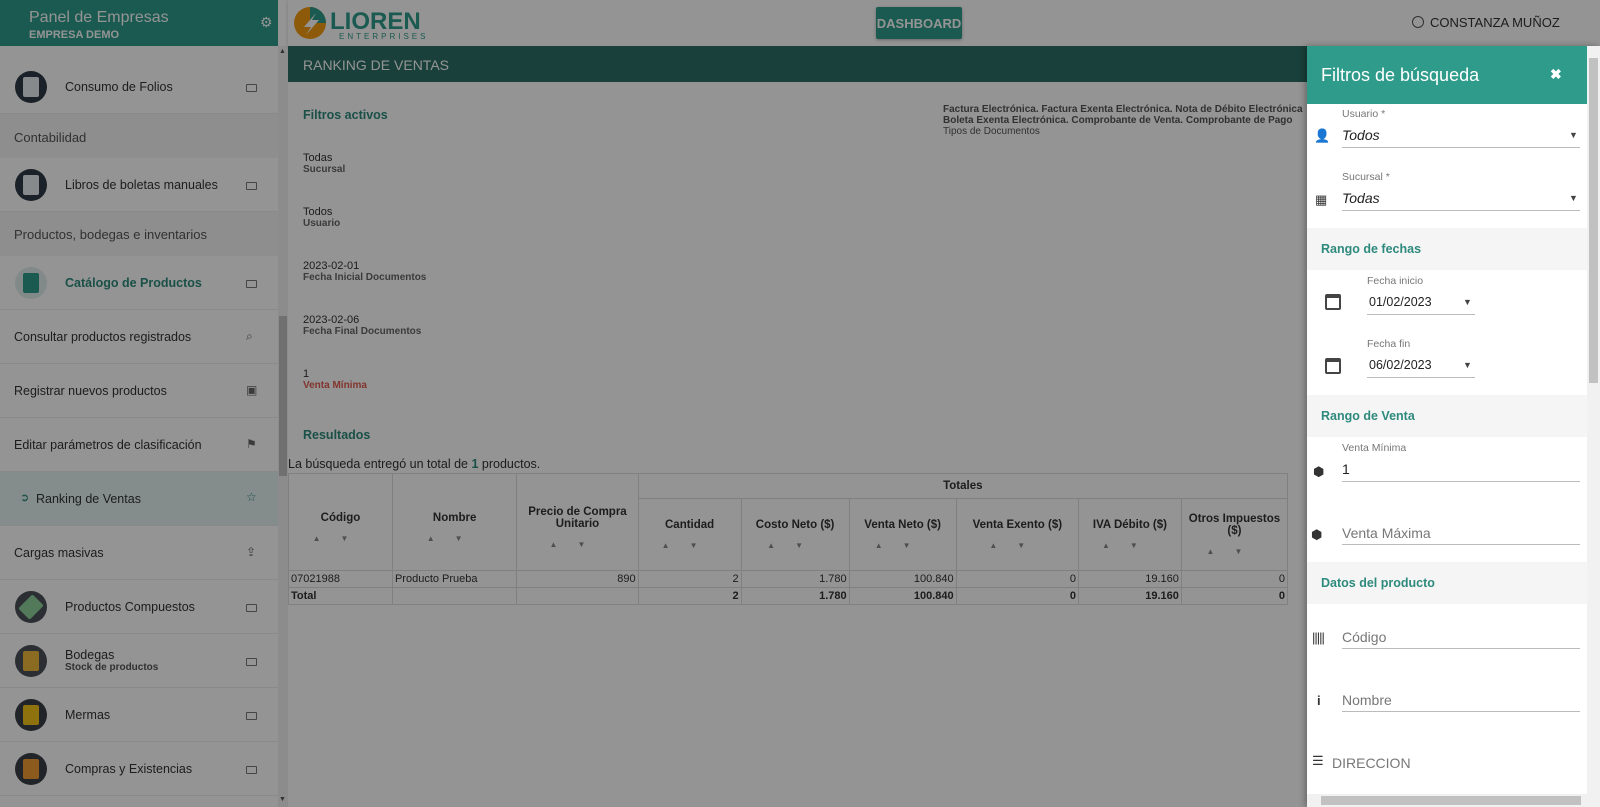 The height and width of the screenshot is (807, 1600). What do you see at coordinates (1593, 426) in the screenshot?
I see `drawer-scrollbar` at bounding box center [1593, 426].